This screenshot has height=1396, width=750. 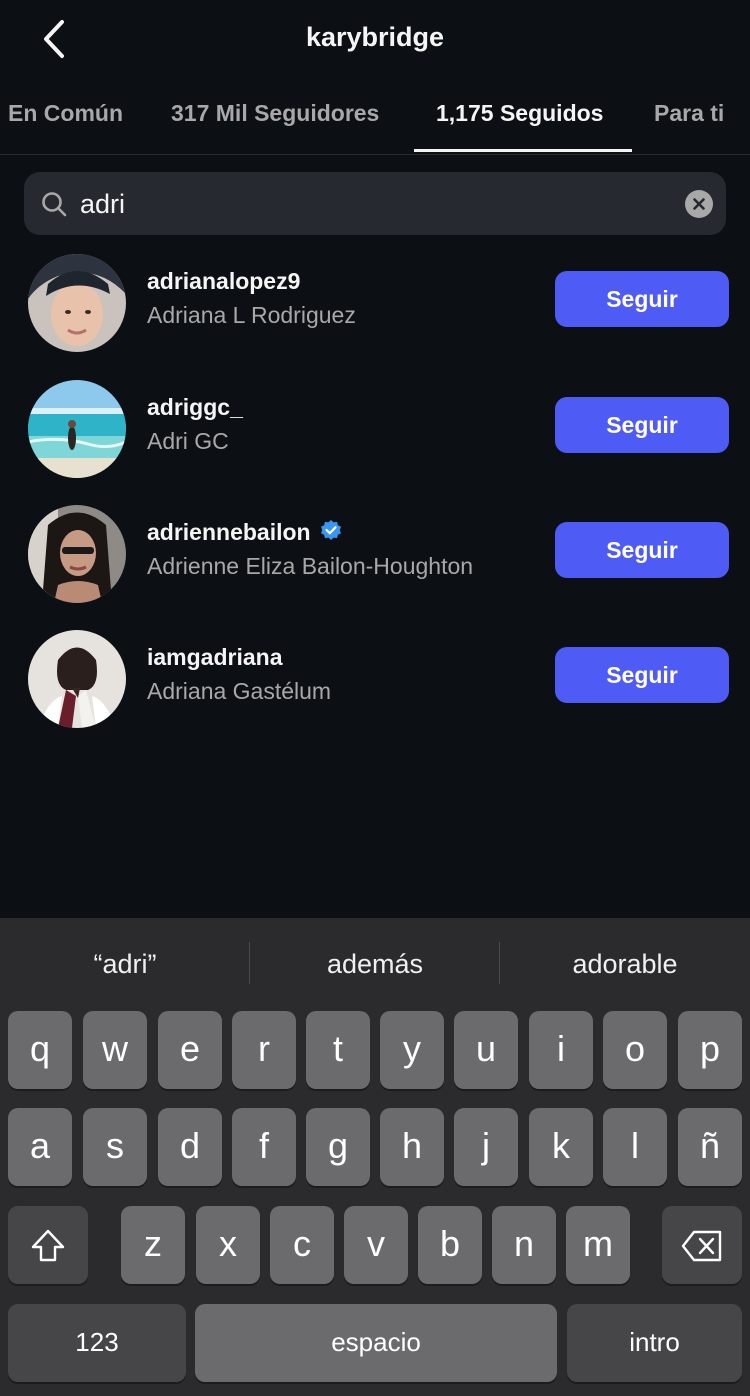 I want to click on search-bar, so click(x=375, y=203).